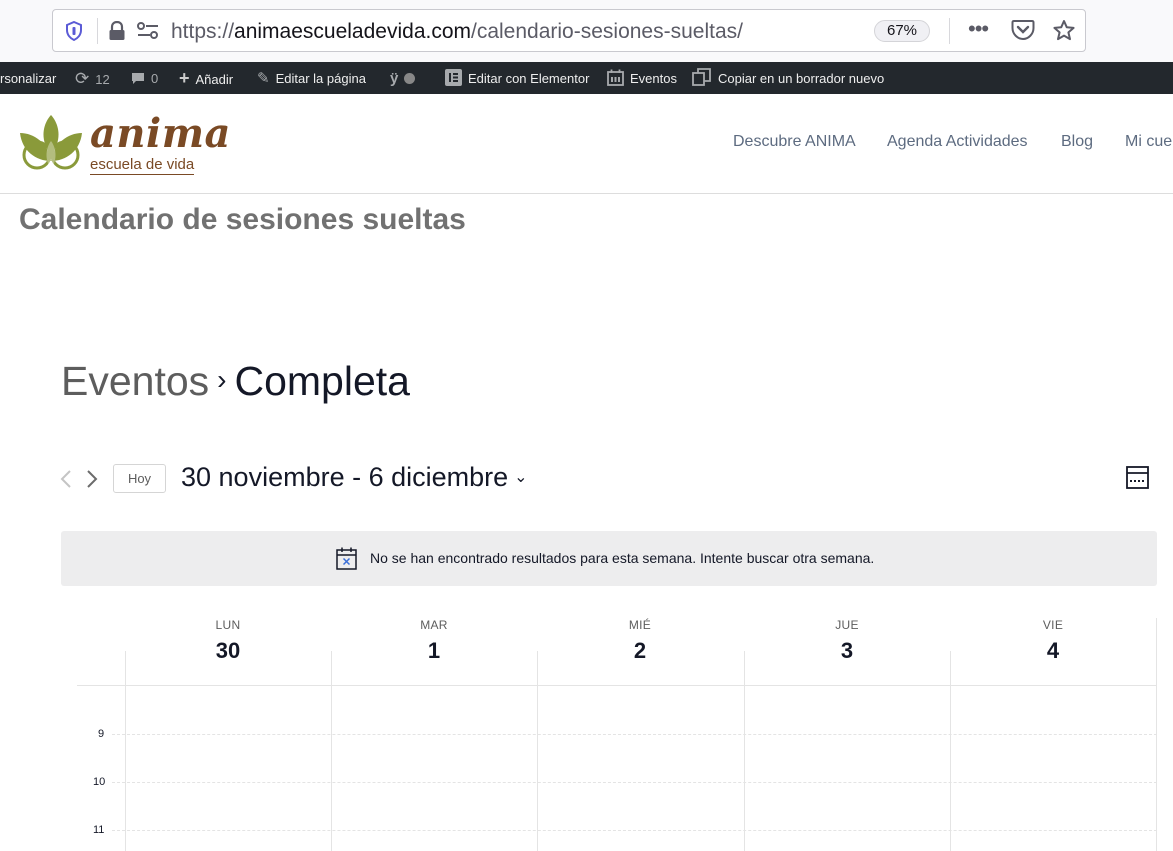 The height and width of the screenshot is (851, 1173). What do you see at coordinates (148, 33) in the screenshot?
I see `permissions-icon` at bounding box center [148, 33].